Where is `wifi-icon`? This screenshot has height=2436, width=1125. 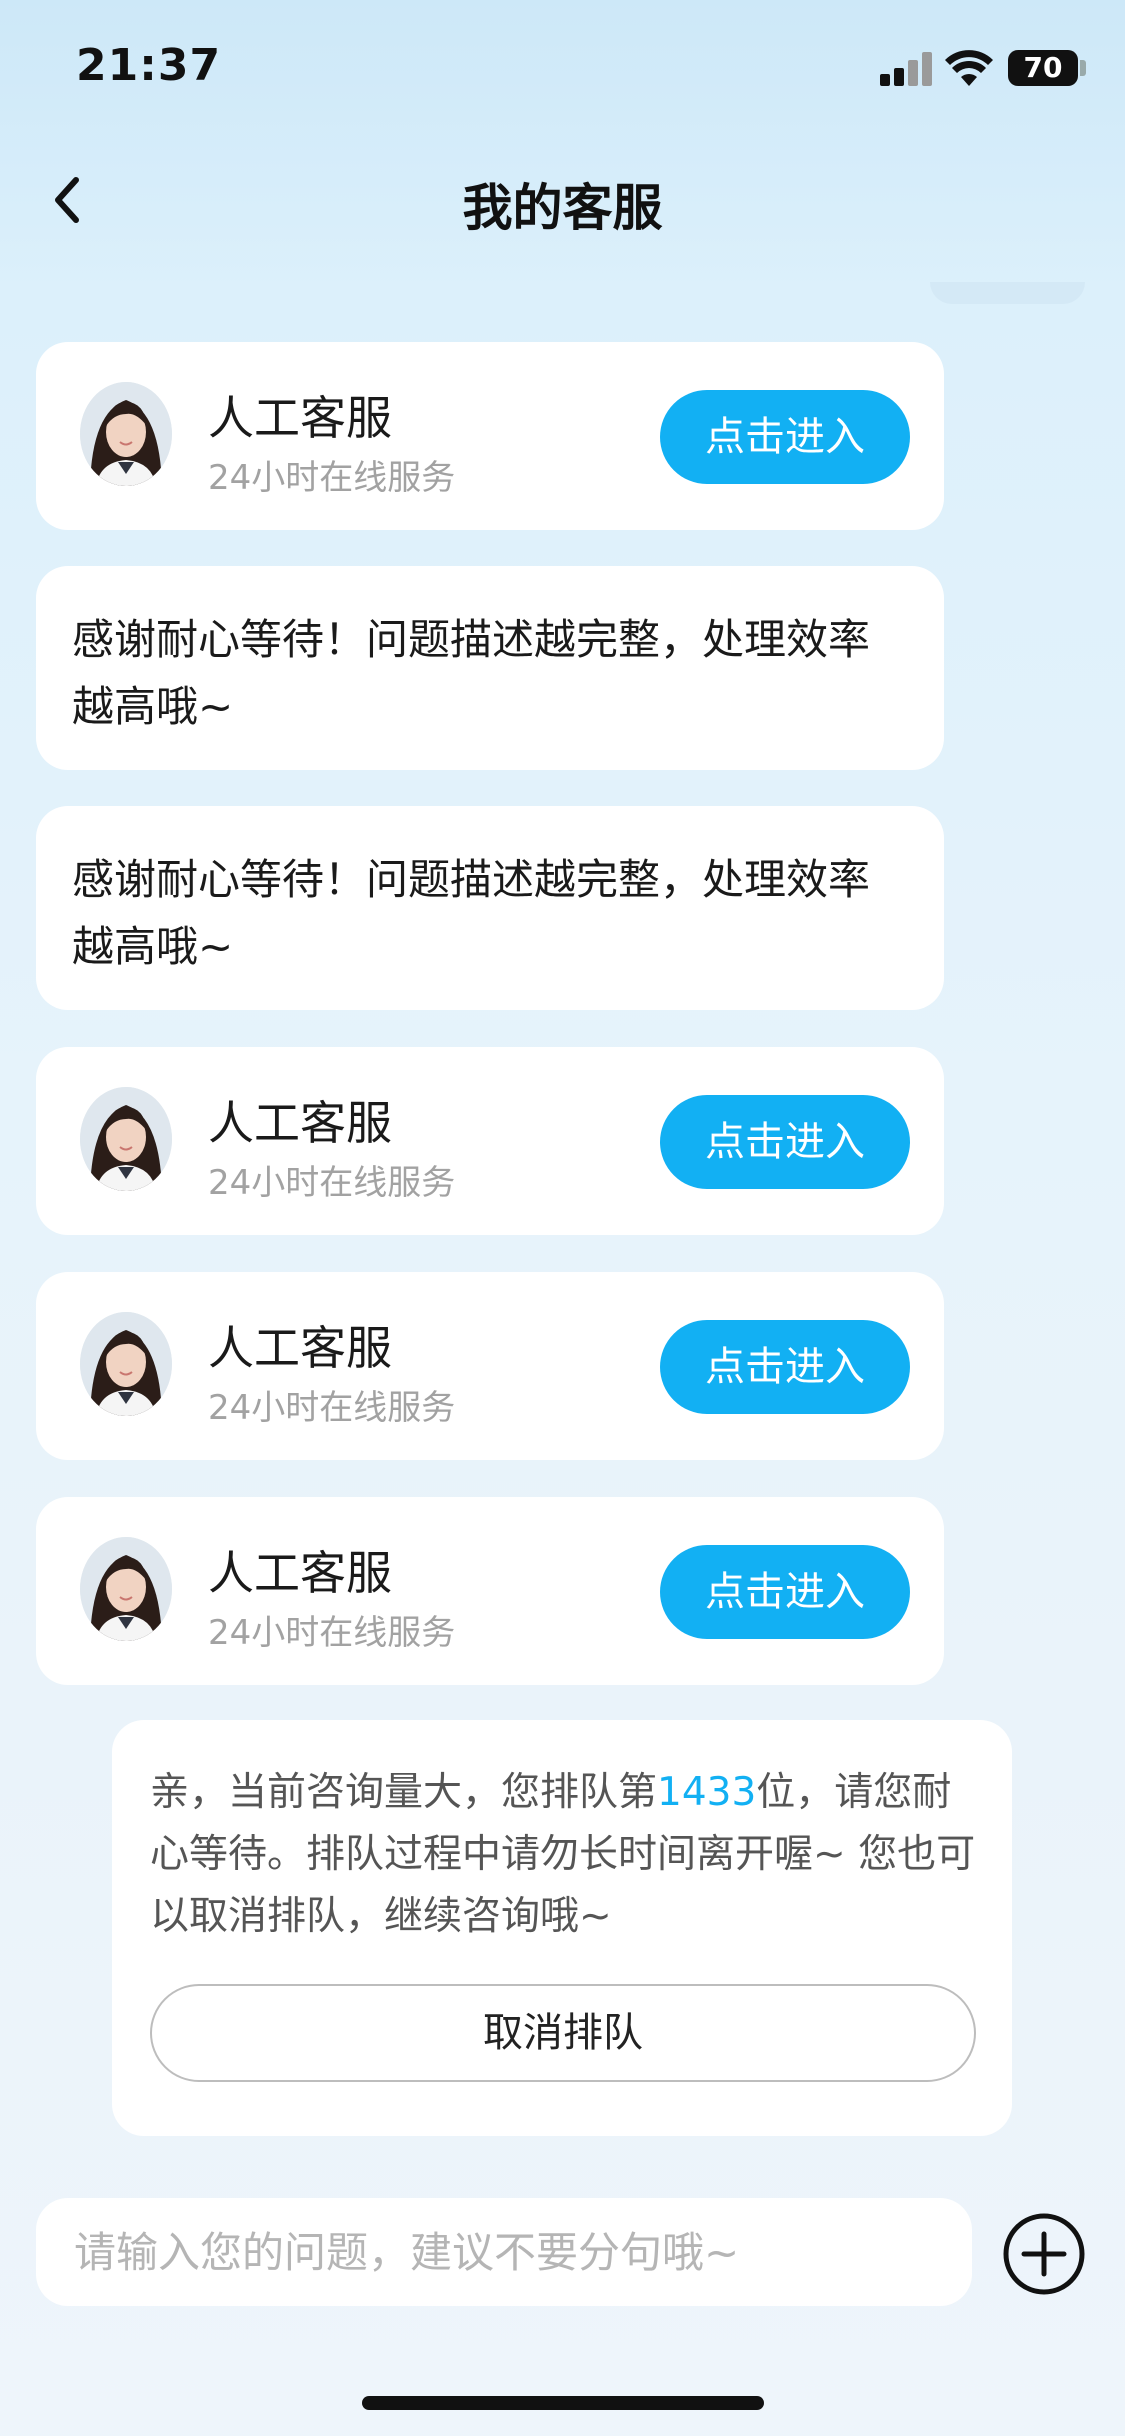 wifi-icon is located at coordinates (969, 68).